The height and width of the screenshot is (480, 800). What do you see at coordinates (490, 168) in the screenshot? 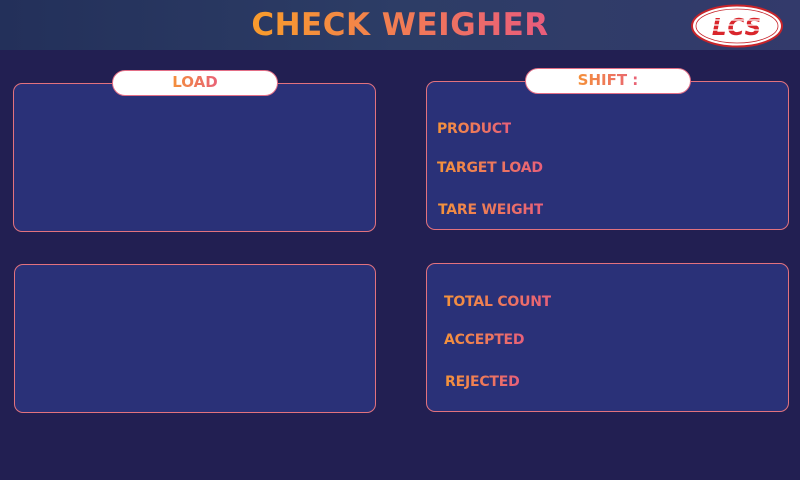
I see `target-load-label: TARGET LOAD` at bounding box center [490, 168].